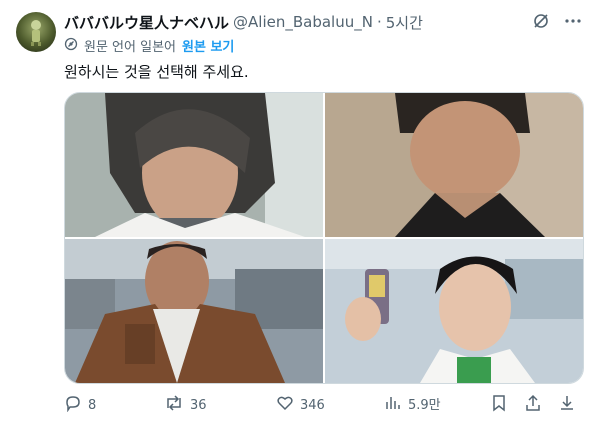 This screenshot has height=428, width=598. I want to click on like-count: 346, so click(312, 405).